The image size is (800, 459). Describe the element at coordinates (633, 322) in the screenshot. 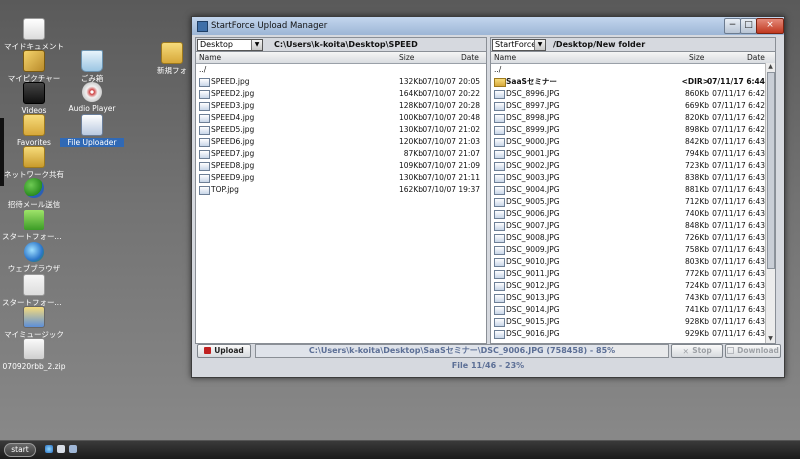

I see `file-row: DSC_9015.JPG 928Kb 07/11/17 6:43` at that location.